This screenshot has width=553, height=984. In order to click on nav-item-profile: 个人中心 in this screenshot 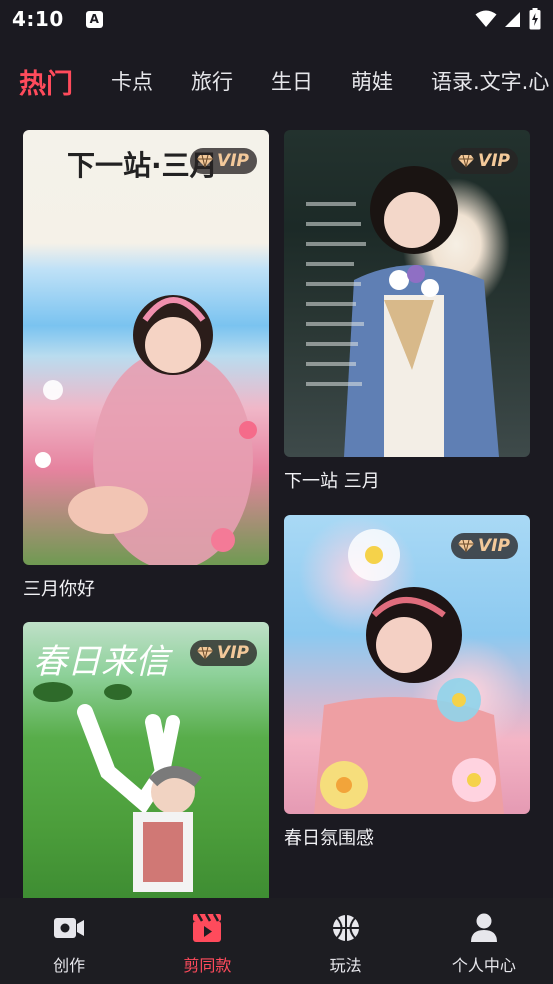, I will do `click(484, 941)`.